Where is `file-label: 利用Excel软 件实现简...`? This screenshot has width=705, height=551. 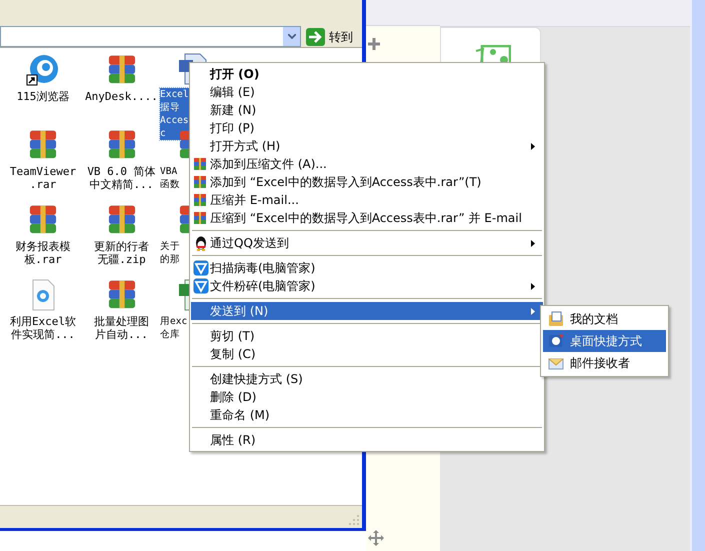 file-label: 利用Excel软 件实现简... is located at coordinates (43, 328).